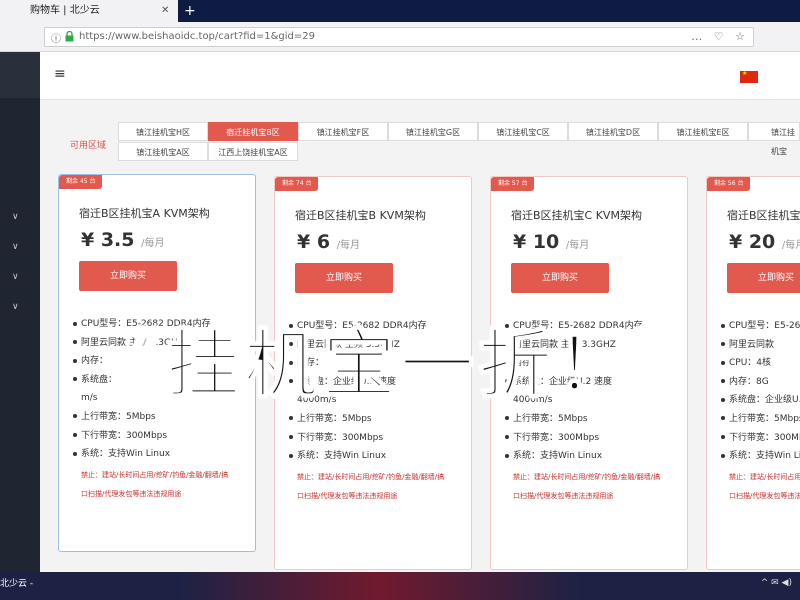 Image resolution: width=800 pixels, height=600 pixels. Describe the element at coordinates (314, 242) in the screenshot. I see `price-value: ¥ 6` at that location.